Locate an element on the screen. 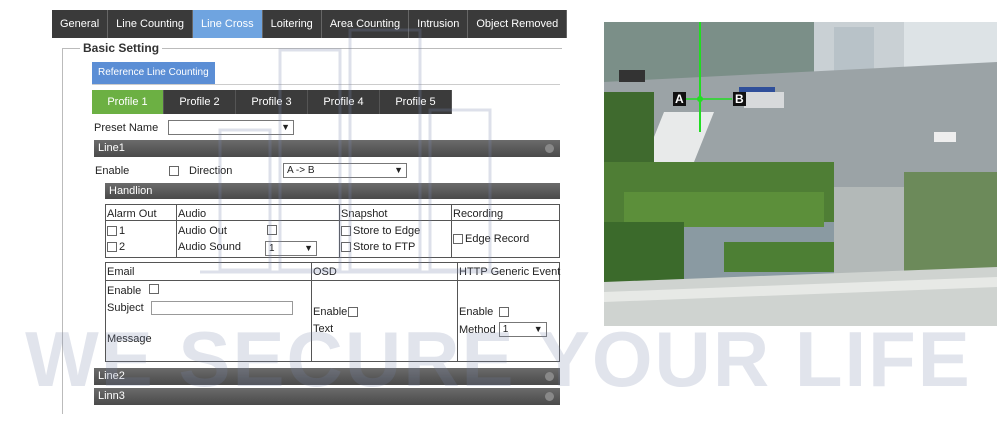 The width and height of the screenshot is (997, 424). alarm-out-1-label: 1 is located at coordinates (122, 231).